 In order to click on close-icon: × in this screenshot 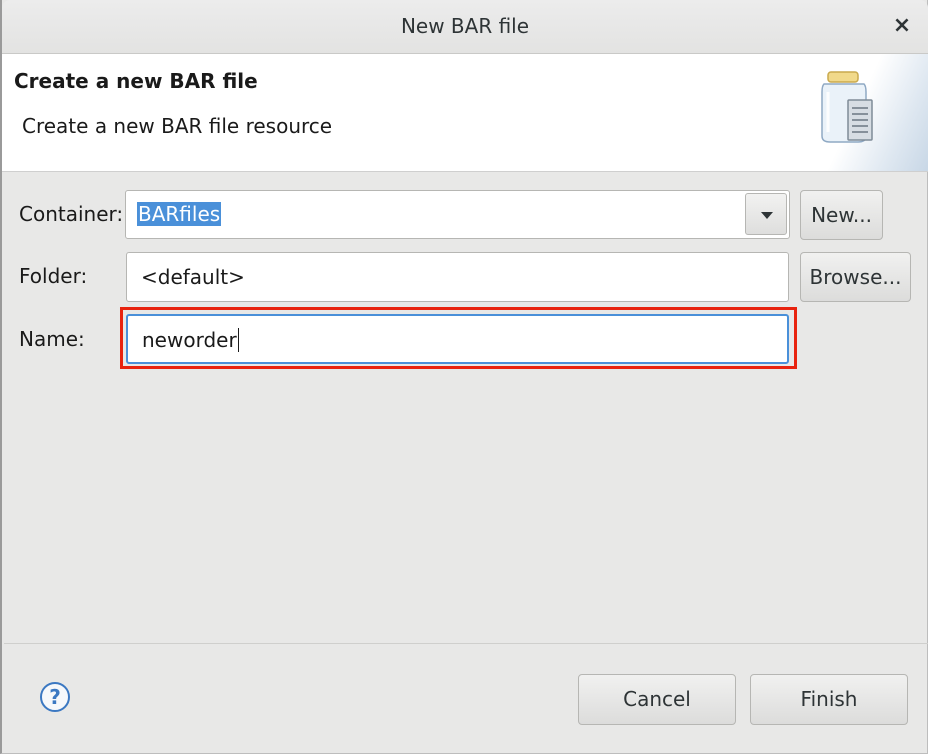, I will do `click(902, 25)`.